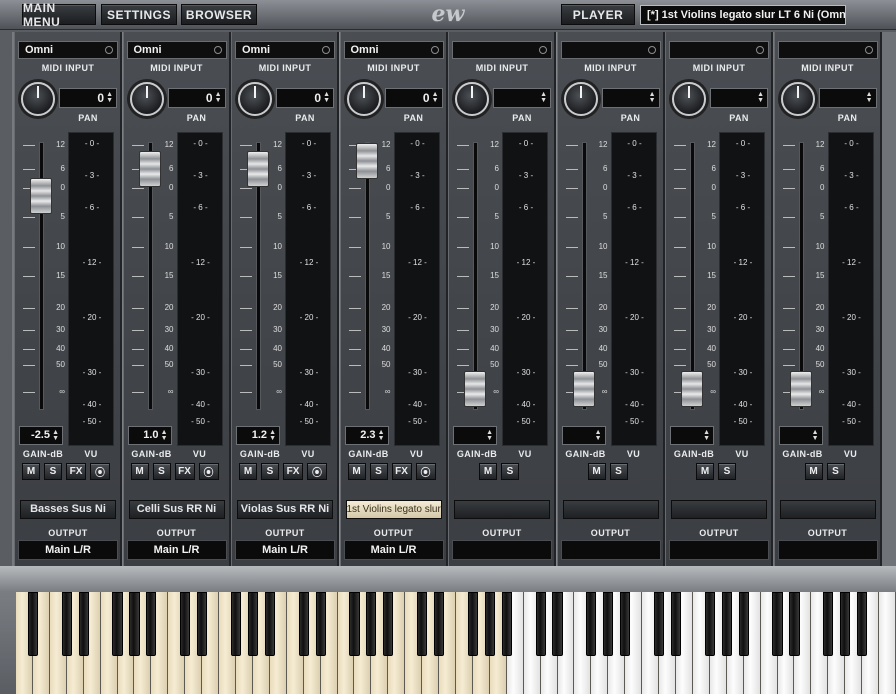 This screenshot has height=694, width=896. What do you see at coordinates (366, 435) in the screenshot?
I see `gain-field: 2.3 ▲ ▼` at bounding box center [366, 435].